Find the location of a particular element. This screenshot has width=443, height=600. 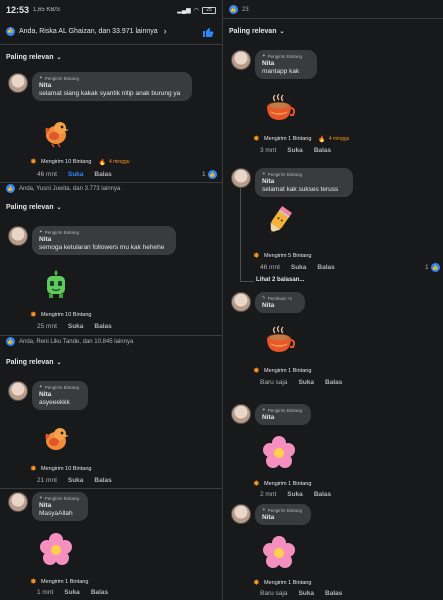

star-sender-label: ✸ Mengirim 10 Bintang 🔥 4 minggu is located at coordinates (80, 161).